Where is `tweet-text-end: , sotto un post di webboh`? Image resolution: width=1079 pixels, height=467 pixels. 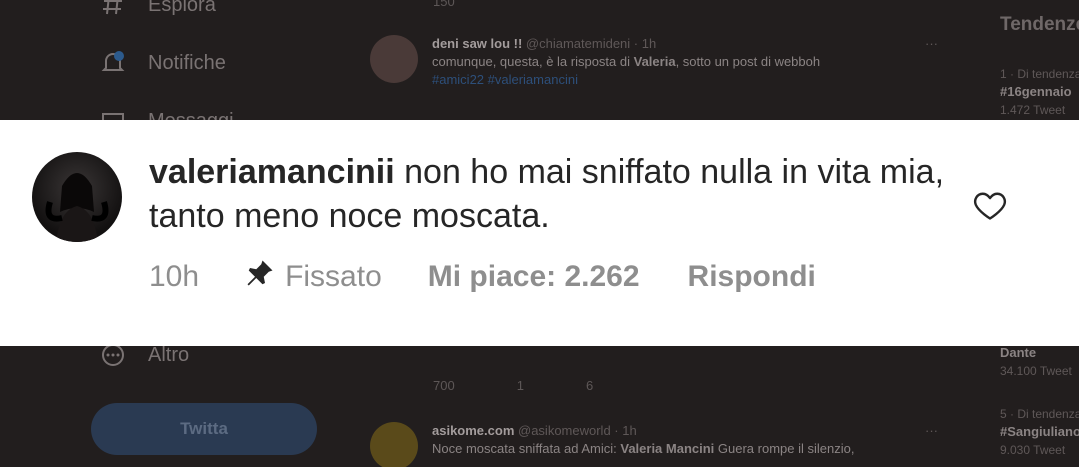 tweet-text-end: , sotto un post di webboh is located at coordinates (748, 62).